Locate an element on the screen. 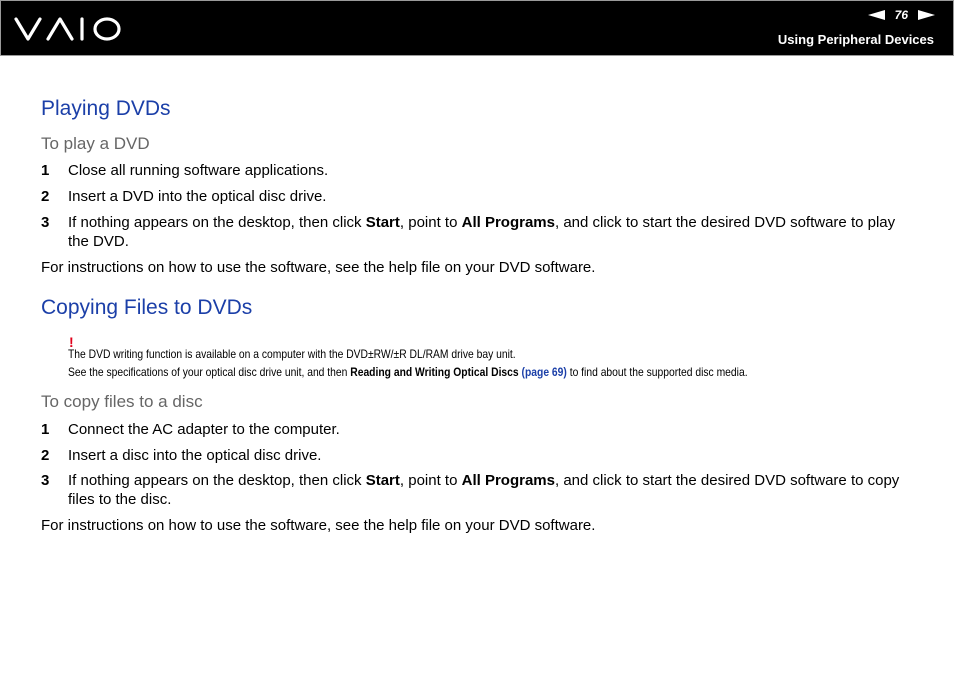 The image size is (954, 674). section-title: Using Peripheral Devices is located at coordinates (855, 39).